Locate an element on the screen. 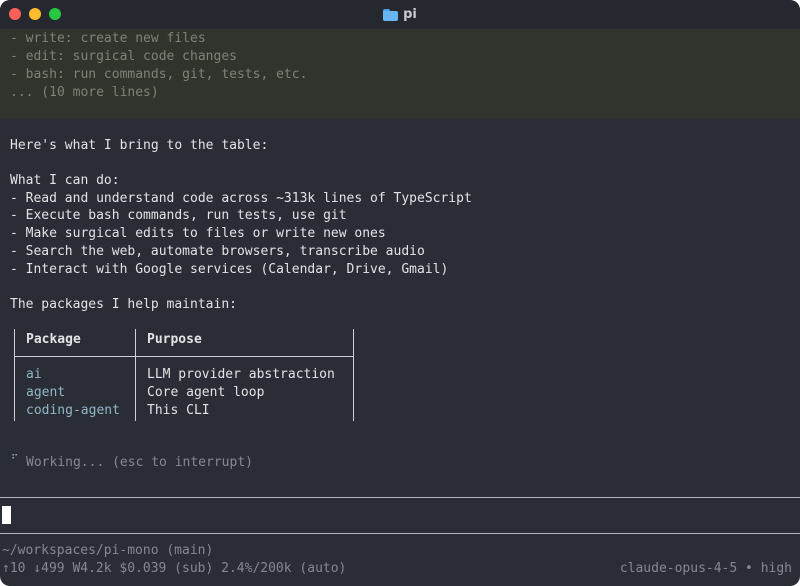  tool-output-line: - bash: run commands, git, tests, etc. is located at coordinates (159, 74).